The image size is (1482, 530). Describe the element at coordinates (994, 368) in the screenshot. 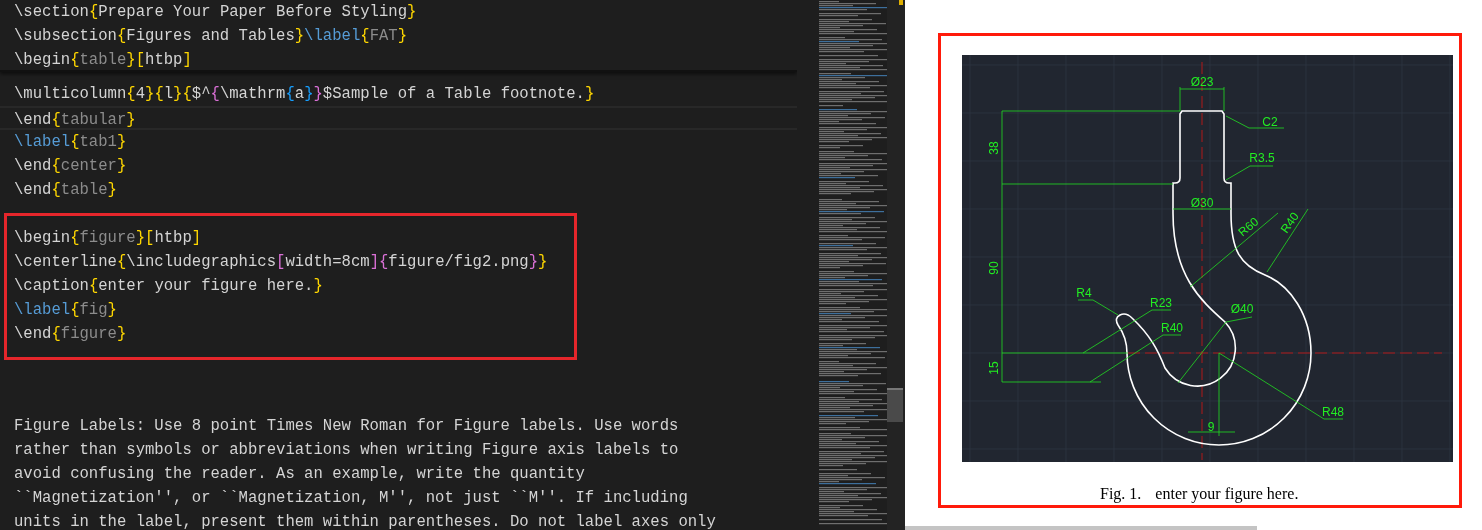

I see `dimension-label: 15` at that location.